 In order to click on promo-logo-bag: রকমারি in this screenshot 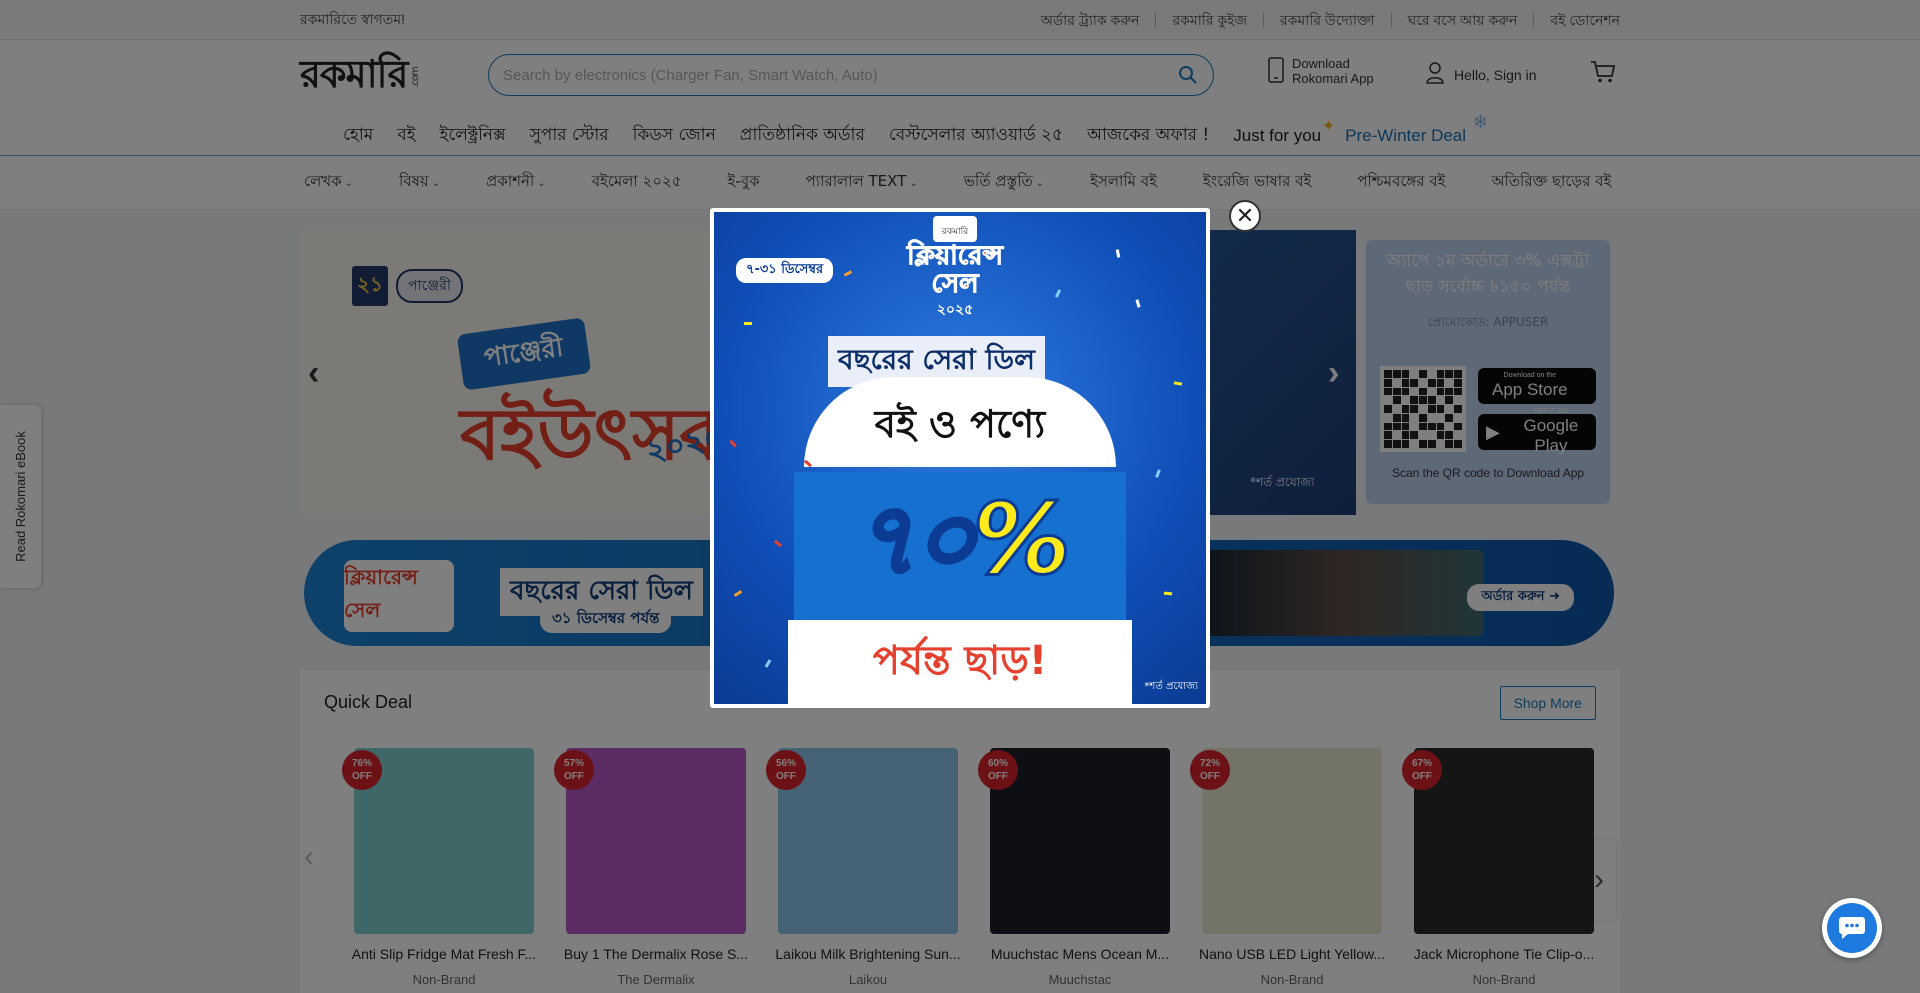, I will do `click(955, 229)`.